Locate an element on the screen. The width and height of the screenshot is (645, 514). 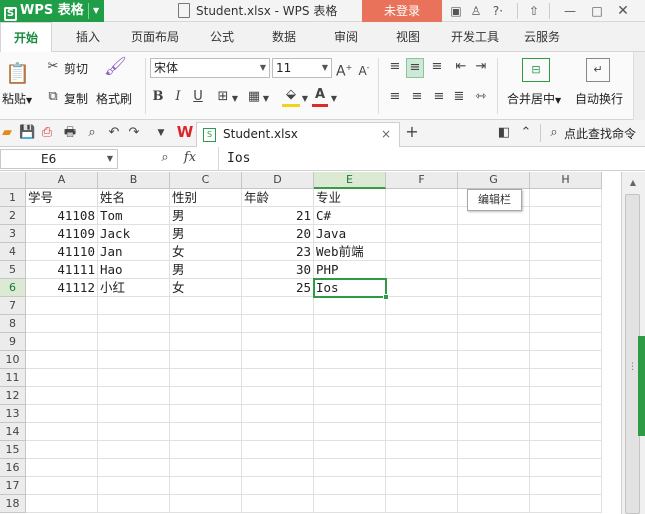
export-pdf-icon: ⎙ is located at coordinates (47, 133).